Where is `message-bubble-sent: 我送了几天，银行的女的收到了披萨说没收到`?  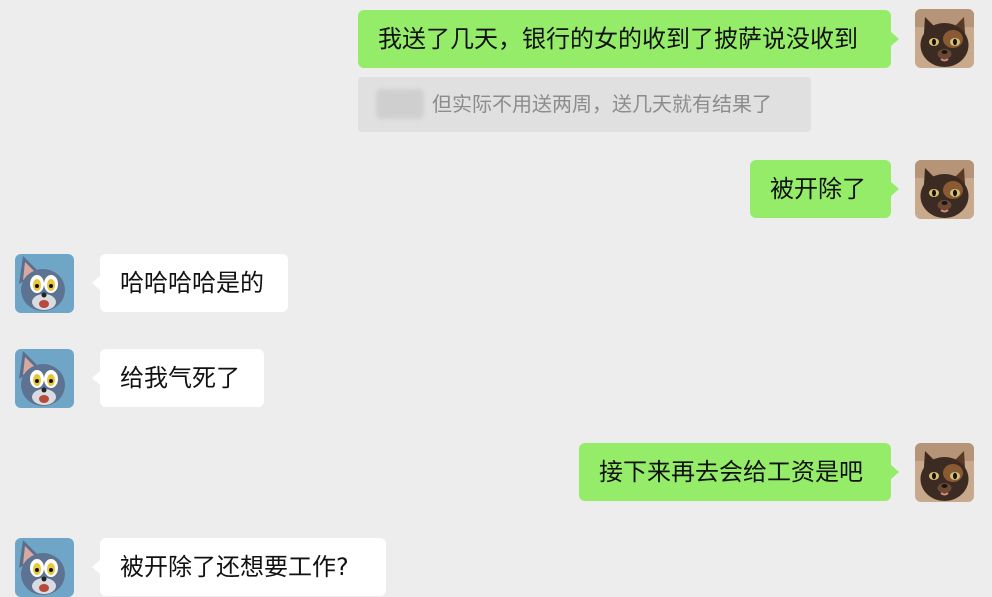
message-bubble-sent: 我送了几天，银行的女的收到了披萨说没收到 is located at coordinates (628, 39).